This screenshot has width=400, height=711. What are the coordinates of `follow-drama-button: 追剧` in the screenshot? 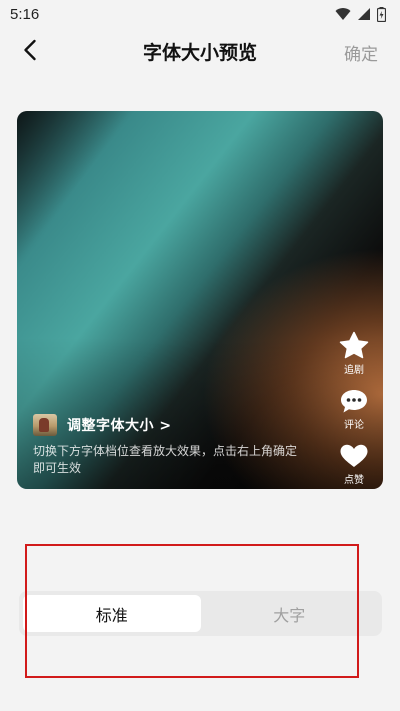 It's located at (354, 353).